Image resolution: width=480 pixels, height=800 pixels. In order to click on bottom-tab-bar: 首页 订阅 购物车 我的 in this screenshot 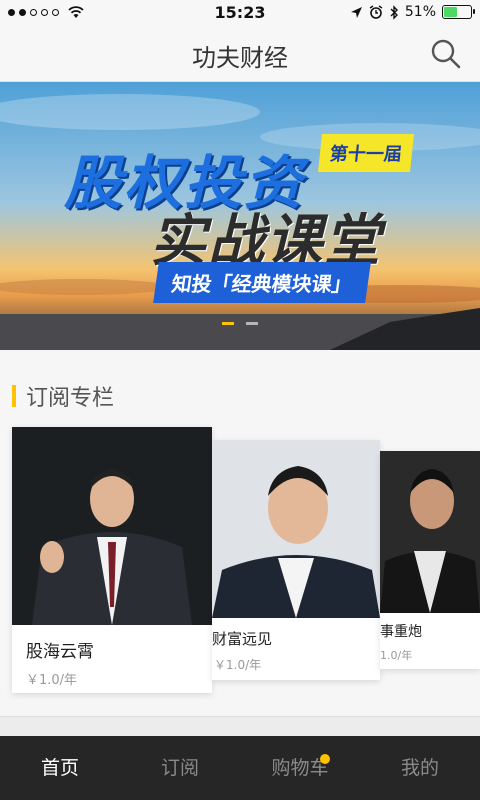, I will do `click(240, 768)`.